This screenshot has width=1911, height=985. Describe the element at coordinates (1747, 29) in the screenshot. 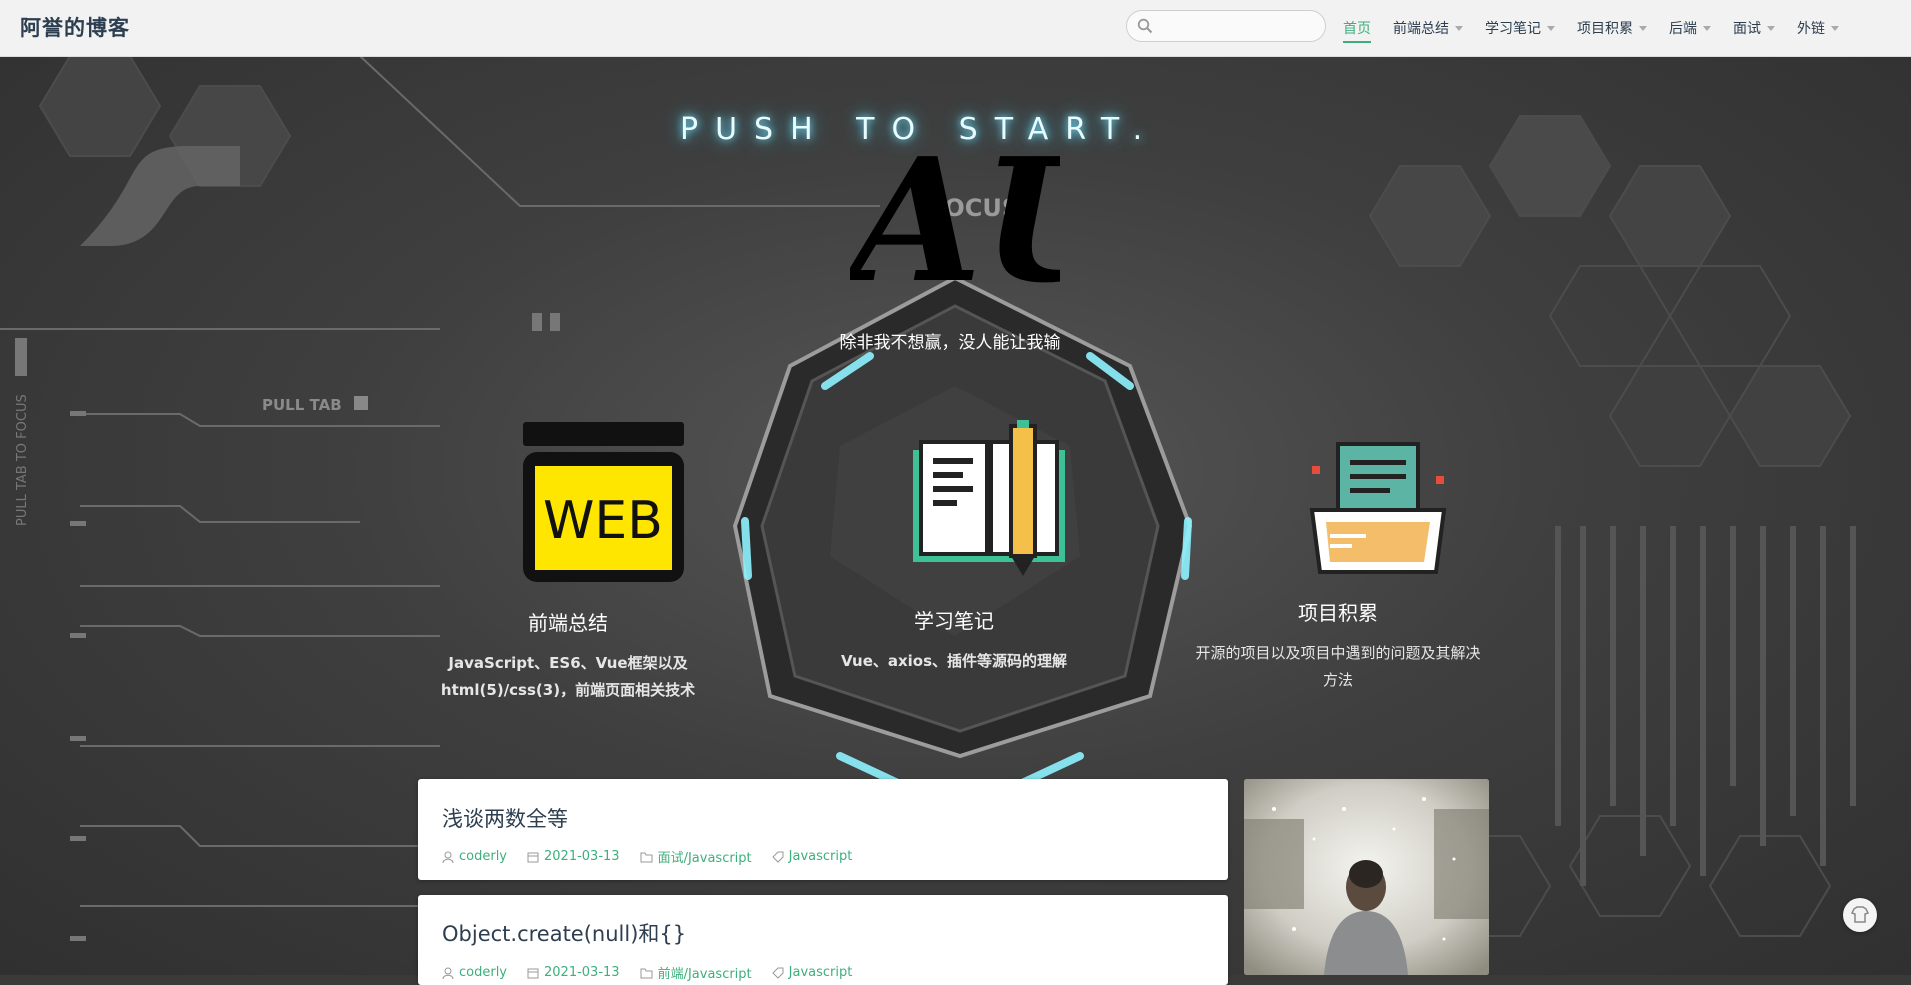

I see `nav-item-label: 面试` at that location.